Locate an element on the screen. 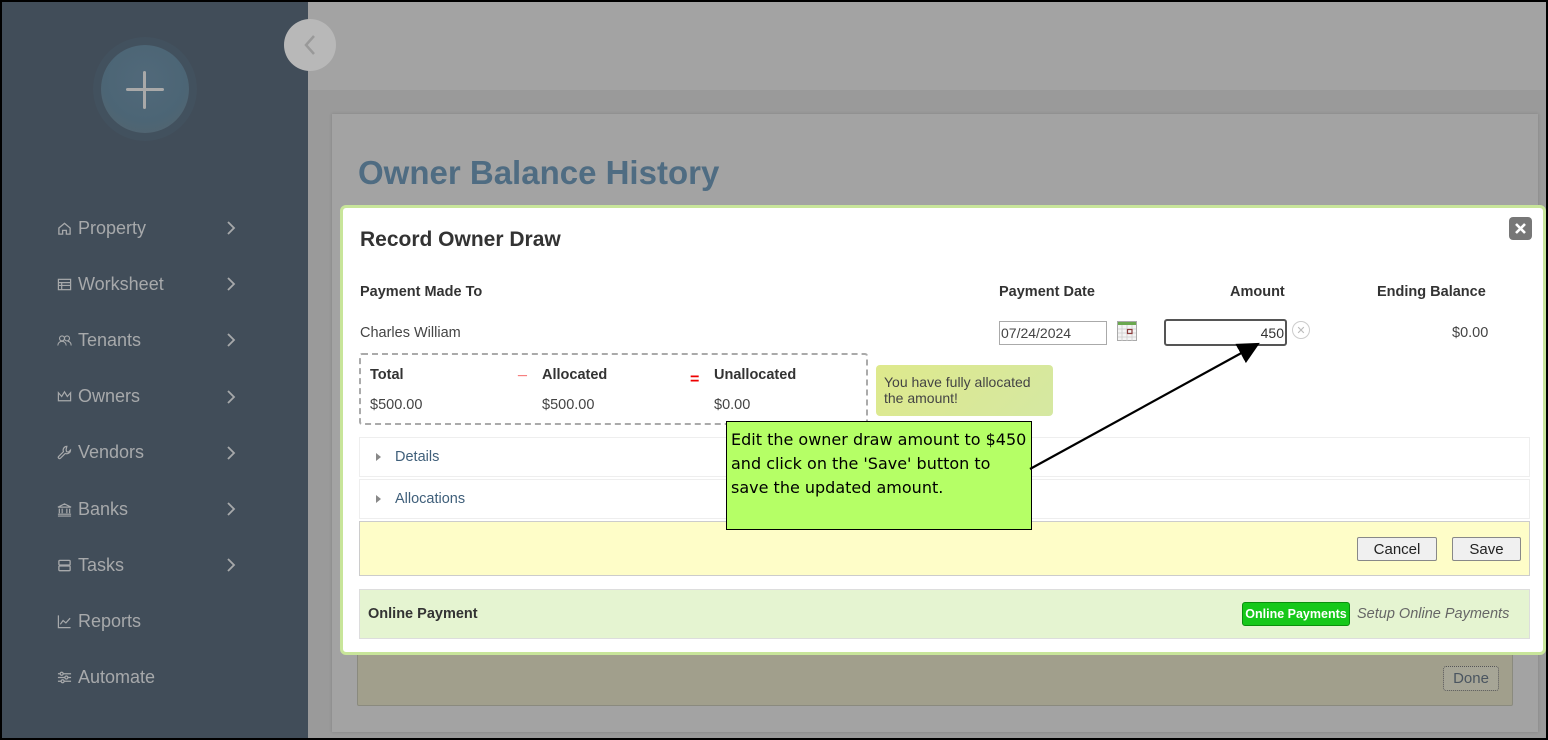  sidebar-item-vendors: Vendors is located at coordinates (149, 453).